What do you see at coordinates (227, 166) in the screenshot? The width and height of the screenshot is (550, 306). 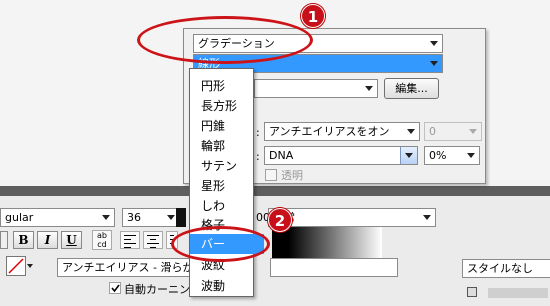 I see `popup-item-satin: サテン` at bounding box center [227, 166].